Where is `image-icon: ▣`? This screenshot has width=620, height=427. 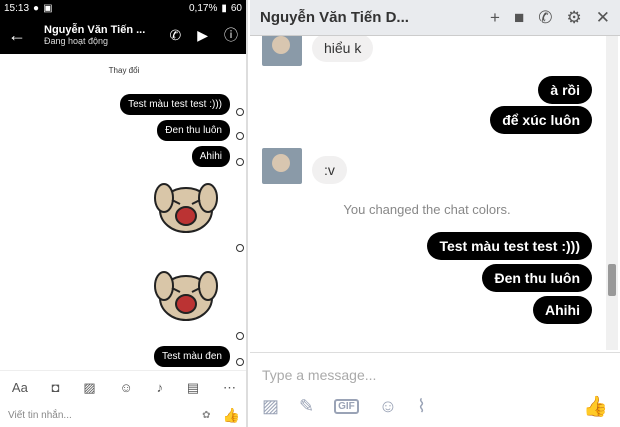 image-icon: ▣ is located at coordinates (48, 8).